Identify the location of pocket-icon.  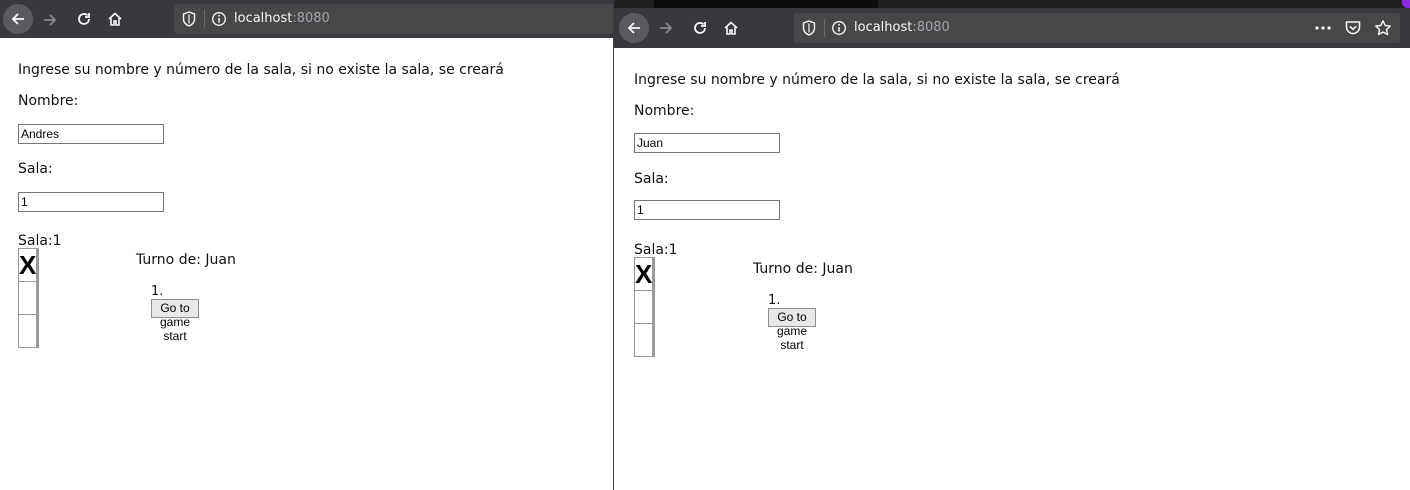
(1353, 28).